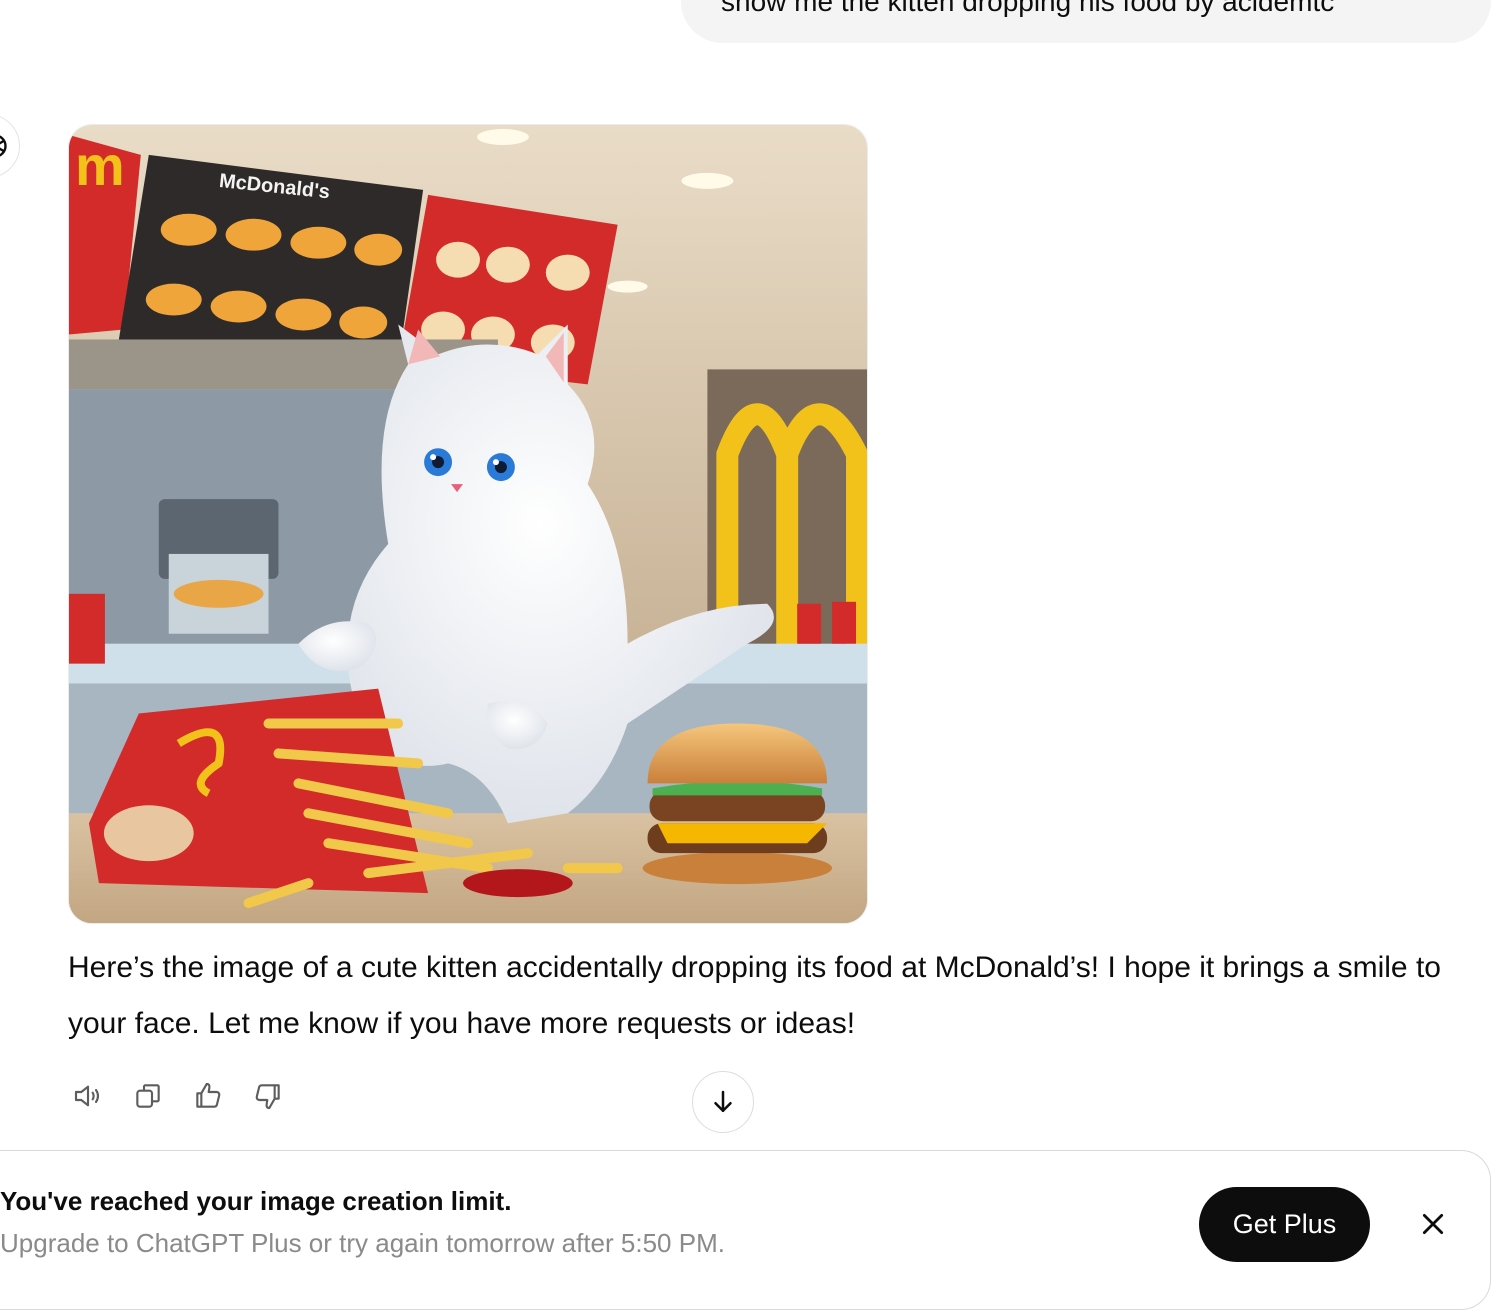  I want to click on close-banner-button, so click(1433, 1224).